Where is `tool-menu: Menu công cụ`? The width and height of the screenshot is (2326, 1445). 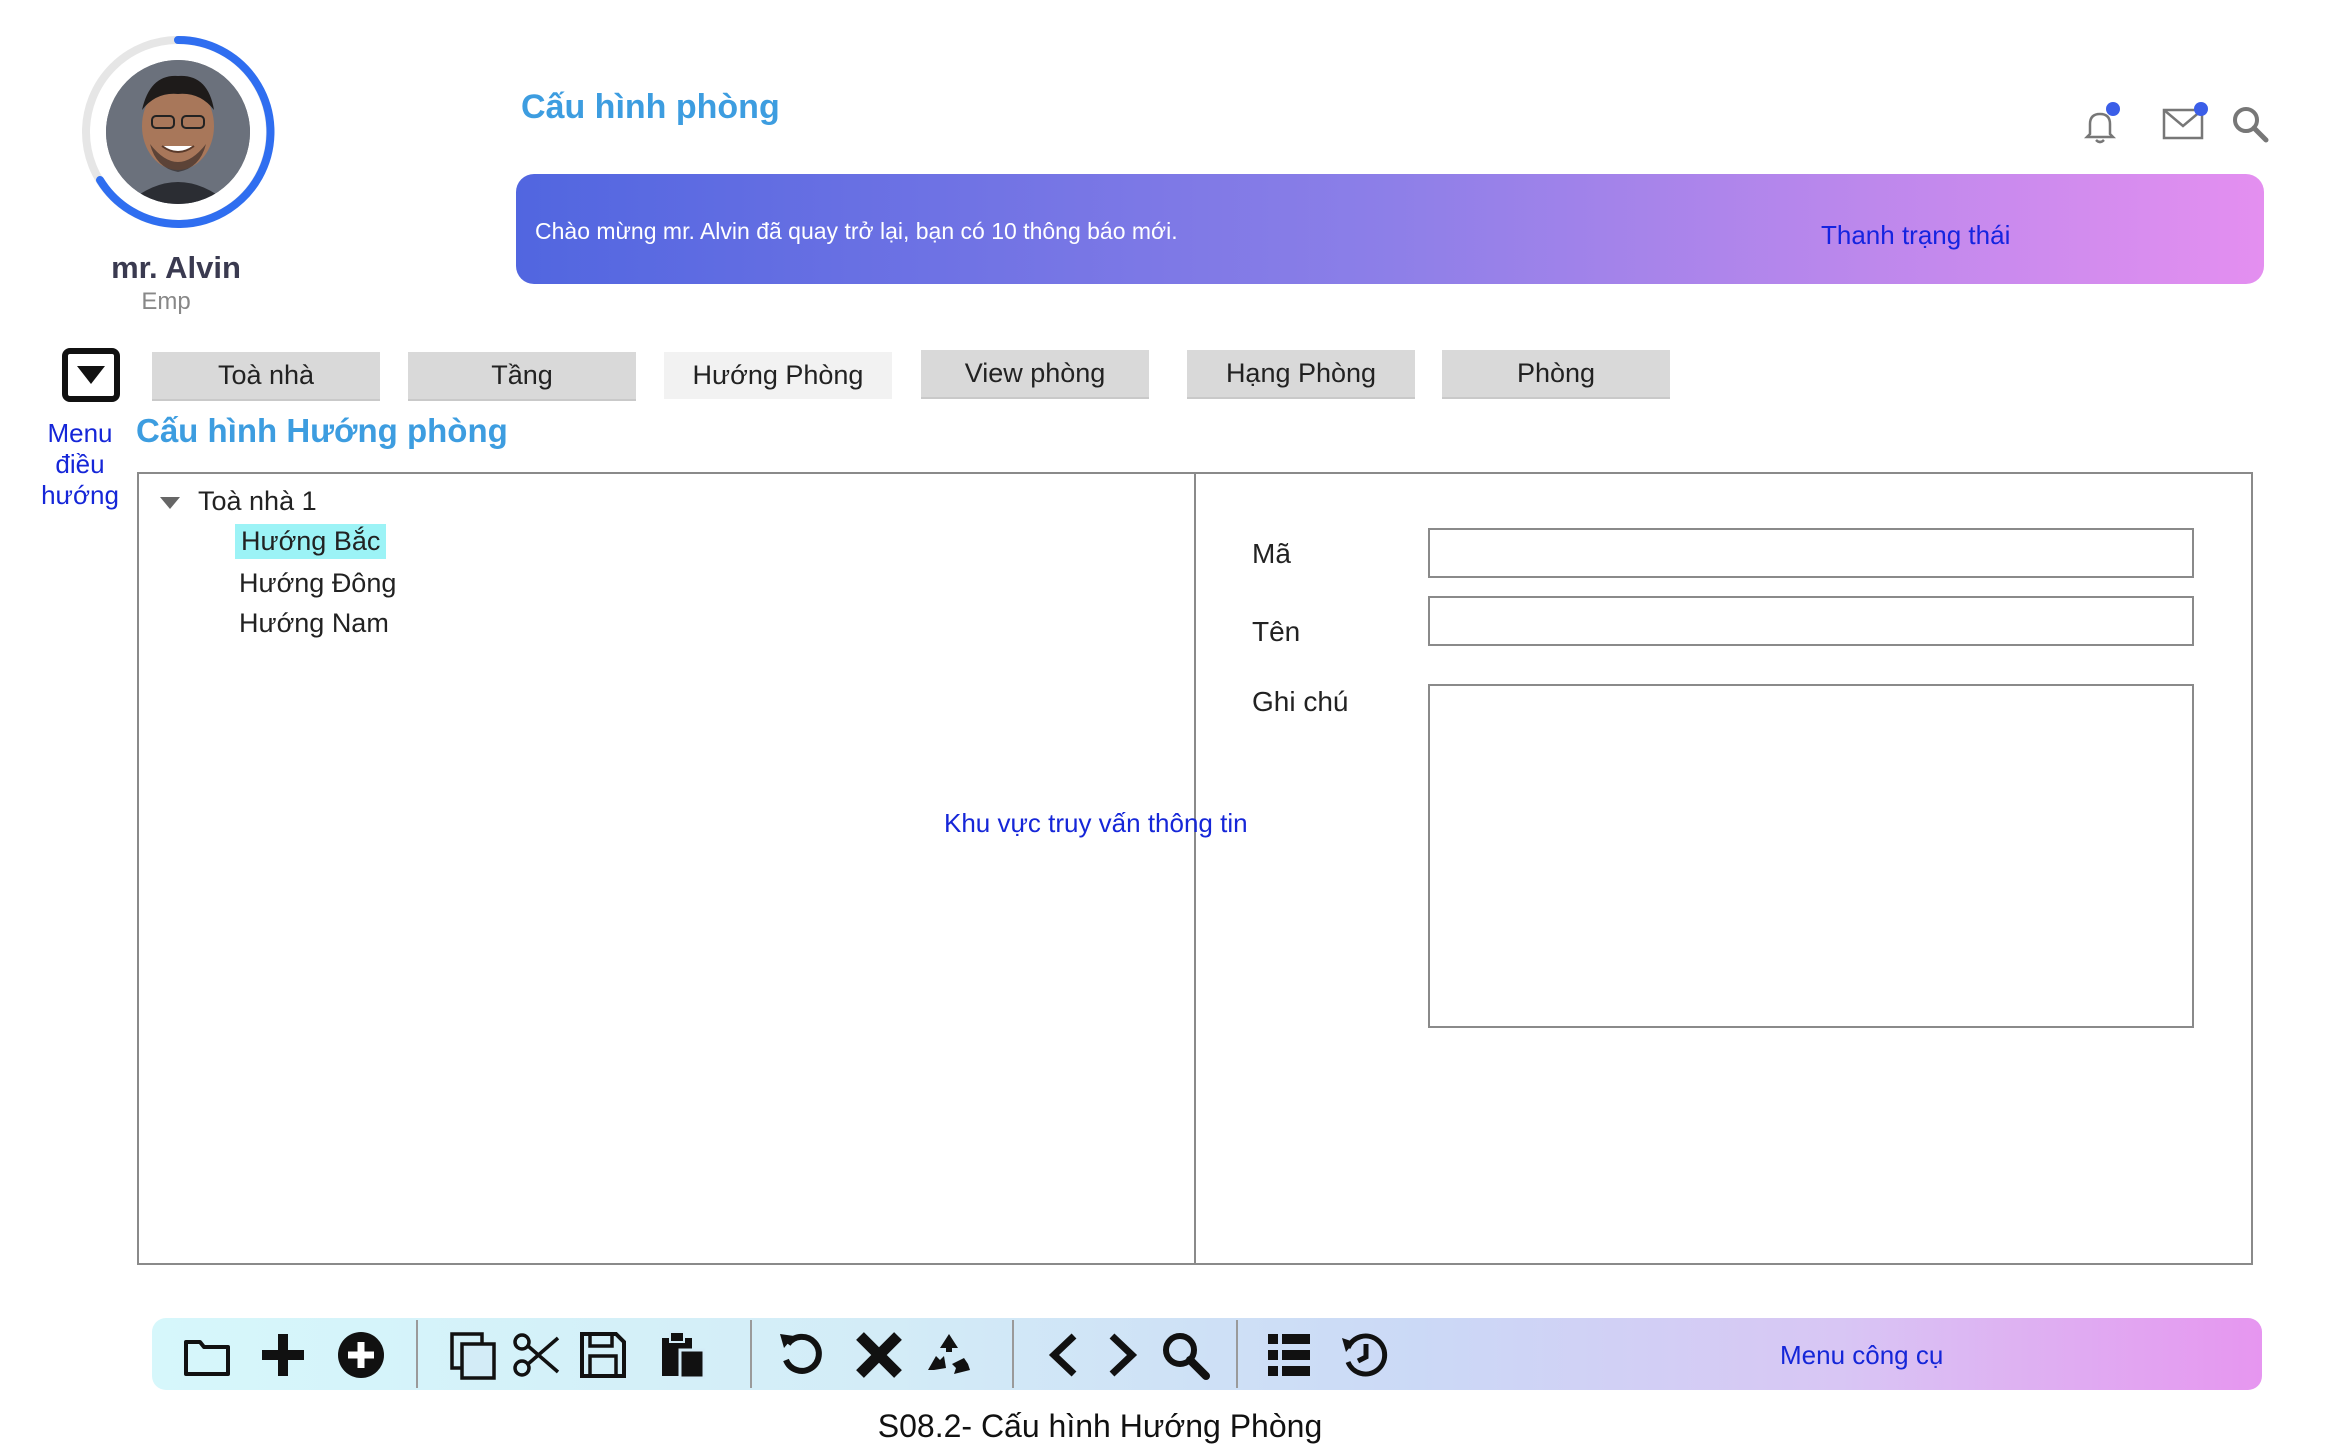
tool-menu: Menu công cụ is located at coordinates (1207, 1354).